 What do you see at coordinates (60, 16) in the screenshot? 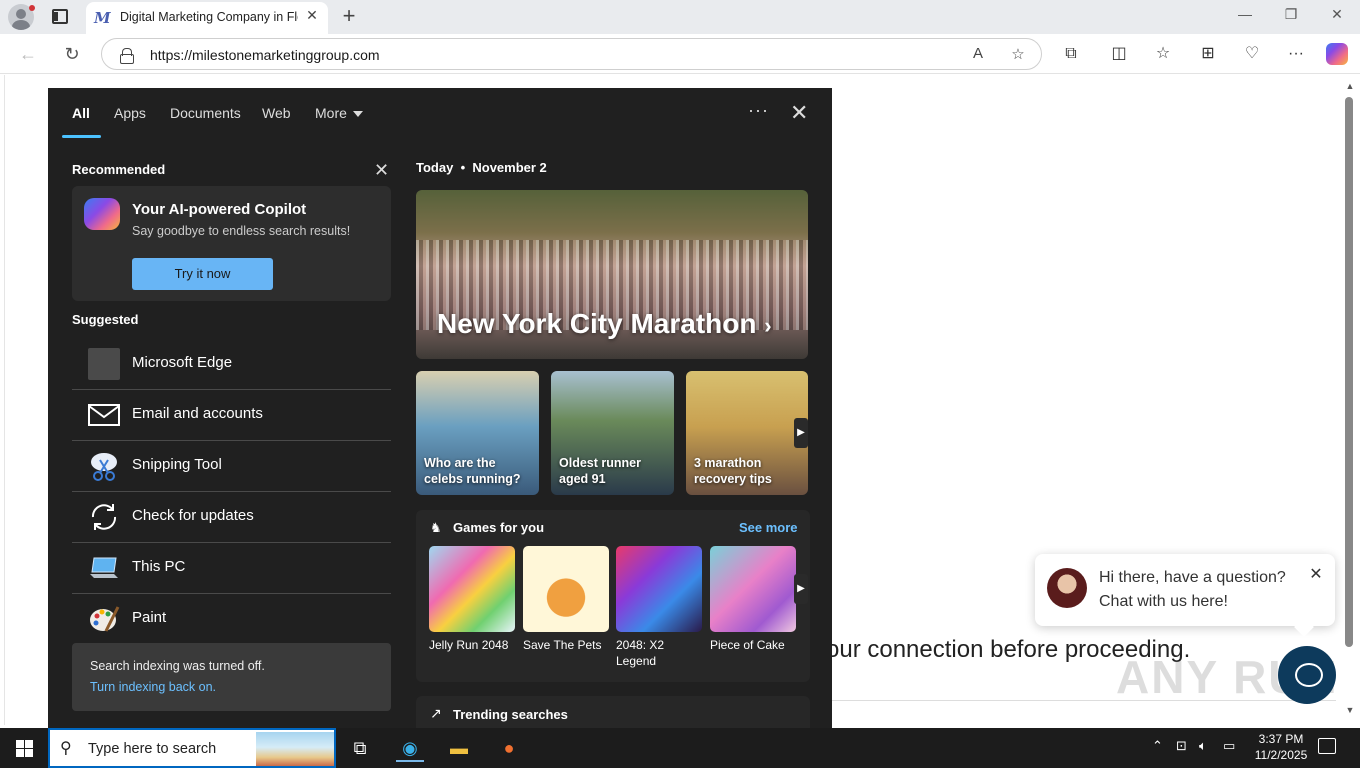
I see `tab-actions-icon` at bounding box center [60, 16].